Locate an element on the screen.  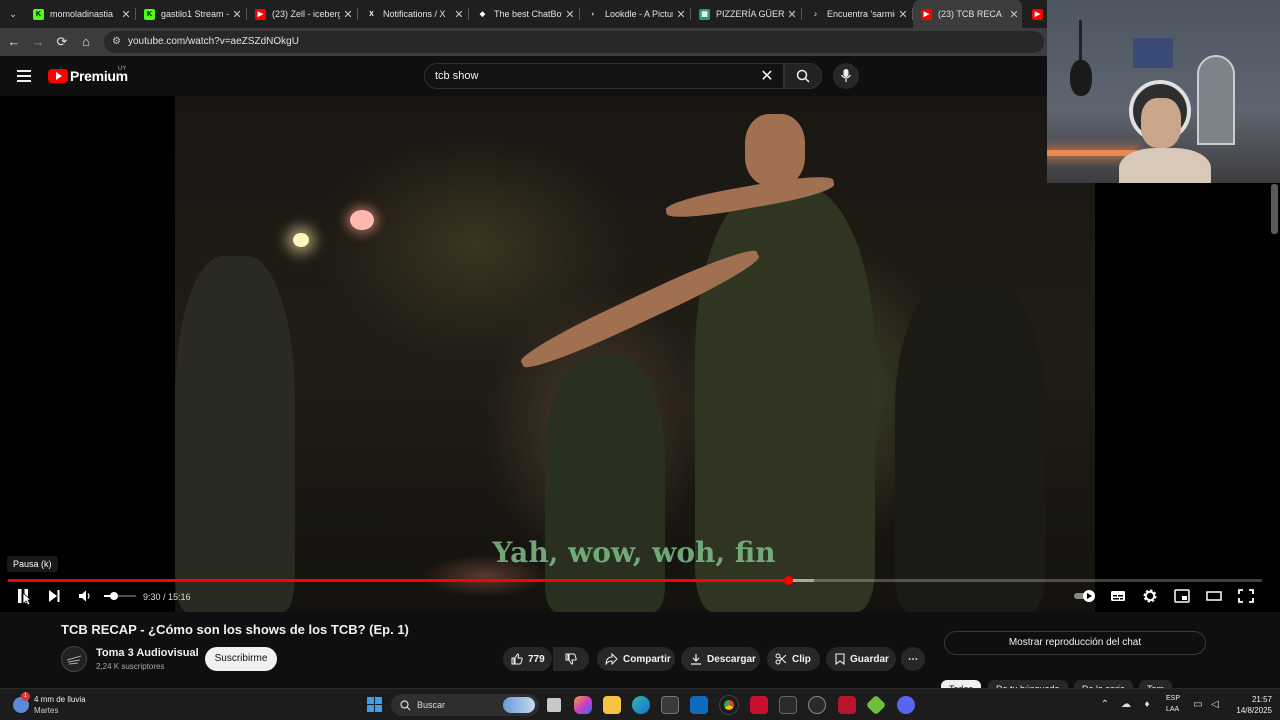
menu-icon is located at coordinates (24, 76).